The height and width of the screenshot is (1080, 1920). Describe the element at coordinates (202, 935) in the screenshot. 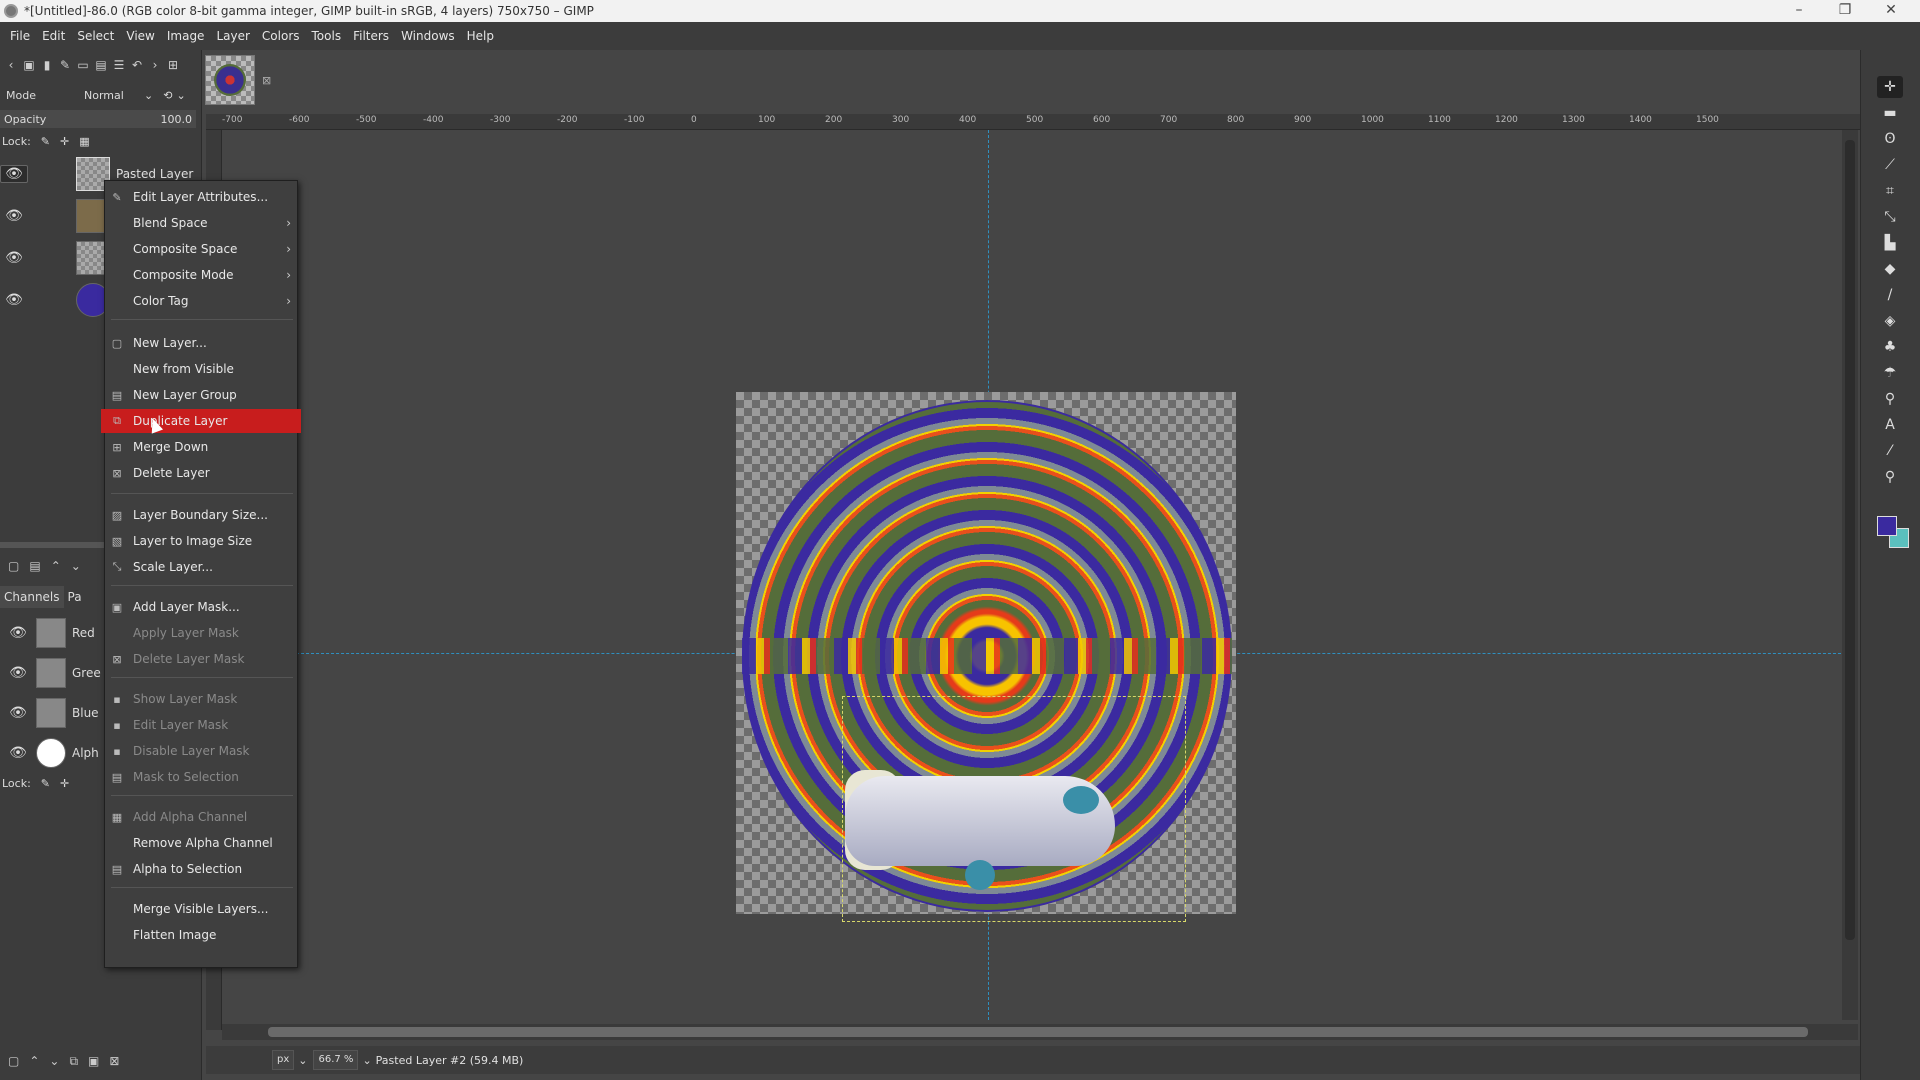

I see `menu-flatten-image: Flatten Image` at that location.